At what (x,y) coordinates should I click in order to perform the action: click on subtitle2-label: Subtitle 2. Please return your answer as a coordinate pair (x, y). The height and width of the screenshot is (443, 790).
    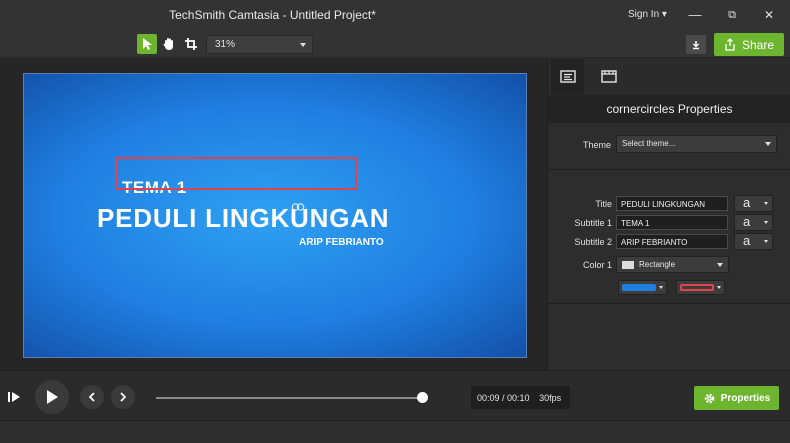
    Looking at the image, I should click on (593, 242).